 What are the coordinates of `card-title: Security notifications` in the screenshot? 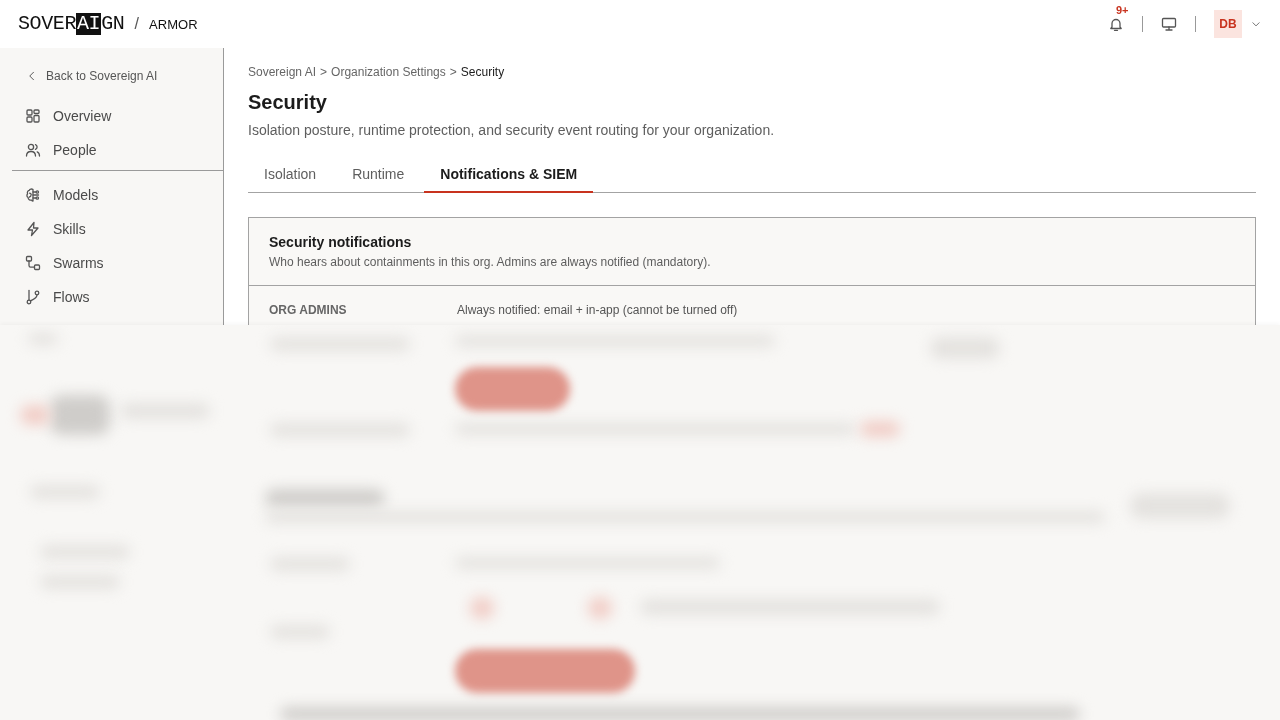 It's located at (341, 242).